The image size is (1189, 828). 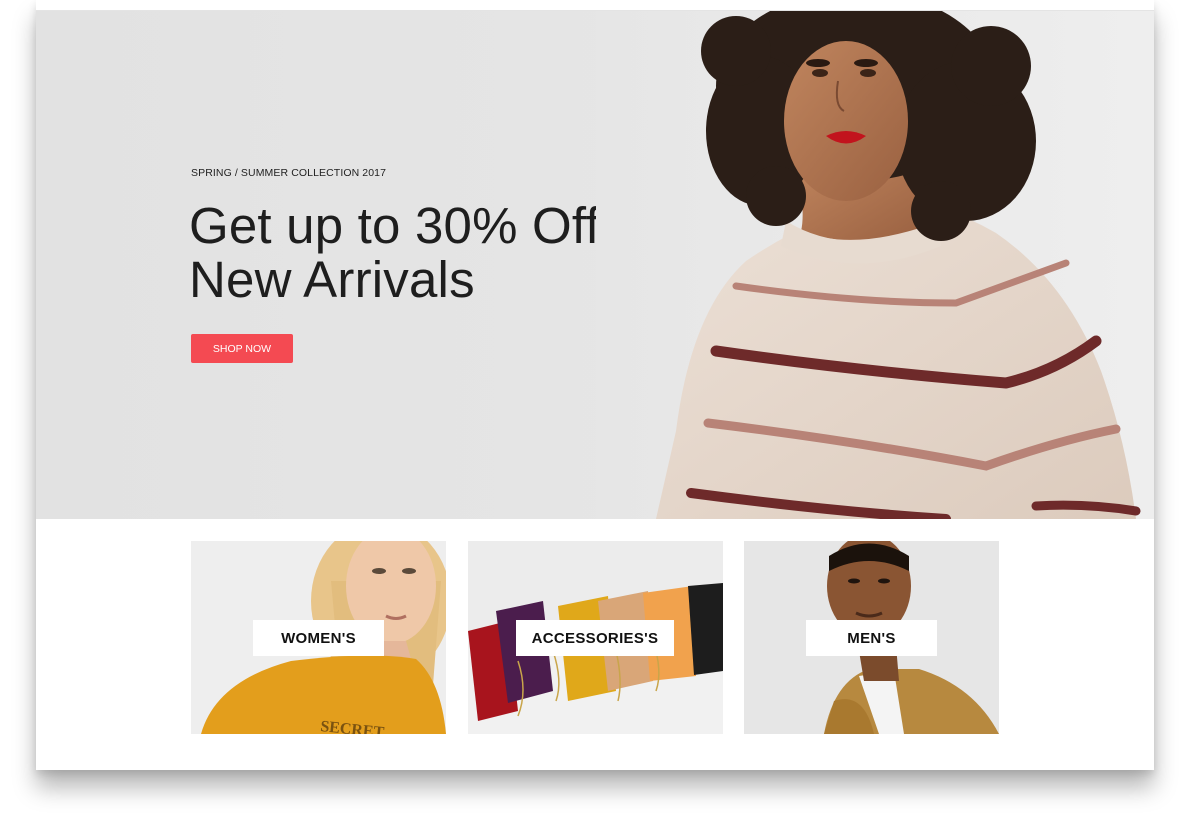 I want to click on hero-headline-line-2: New Arrivals, so click(x=332, y=279).